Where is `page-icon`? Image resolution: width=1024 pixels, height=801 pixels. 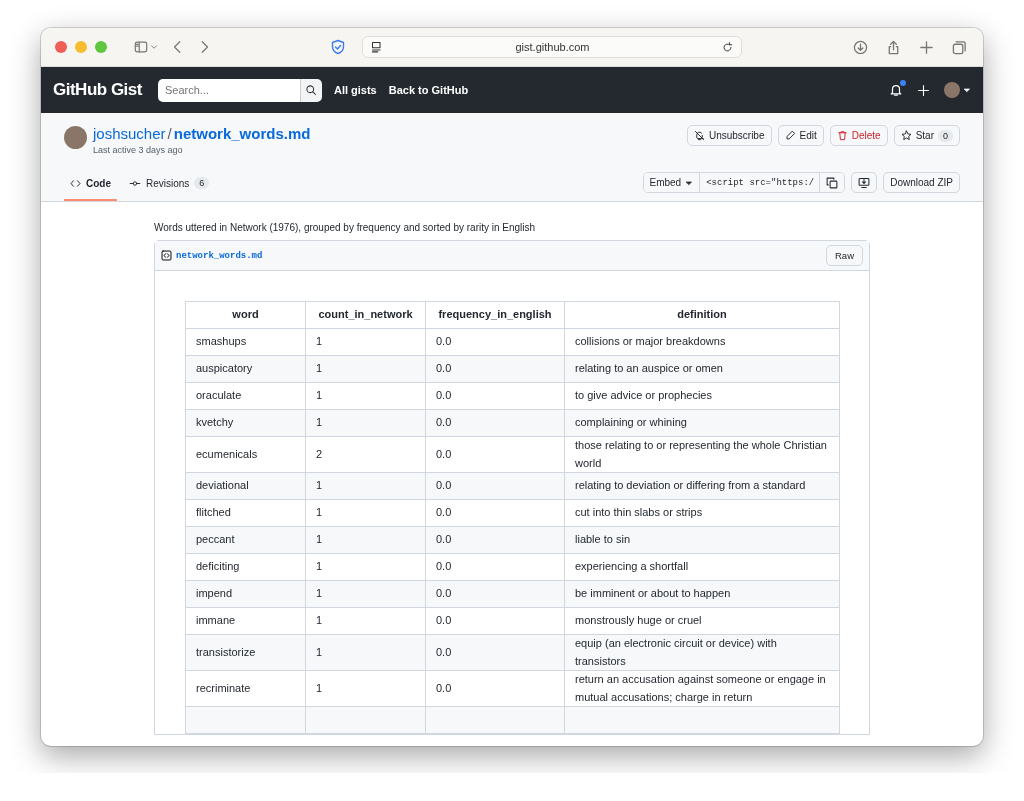 page-icon is located at coordinates (377, 47).